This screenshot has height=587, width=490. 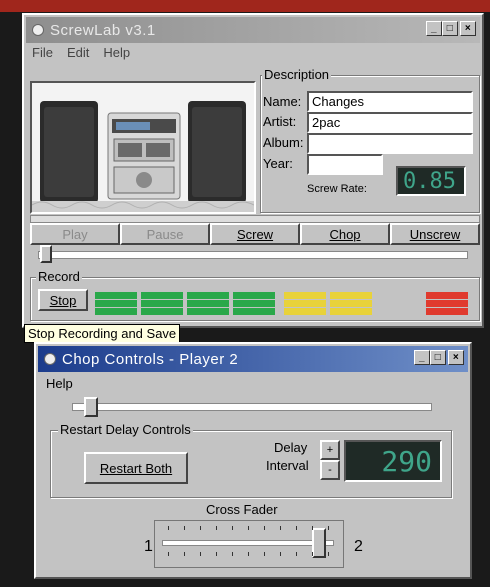 I want to click on pause-button: Pause, so click(x=165, y=234).